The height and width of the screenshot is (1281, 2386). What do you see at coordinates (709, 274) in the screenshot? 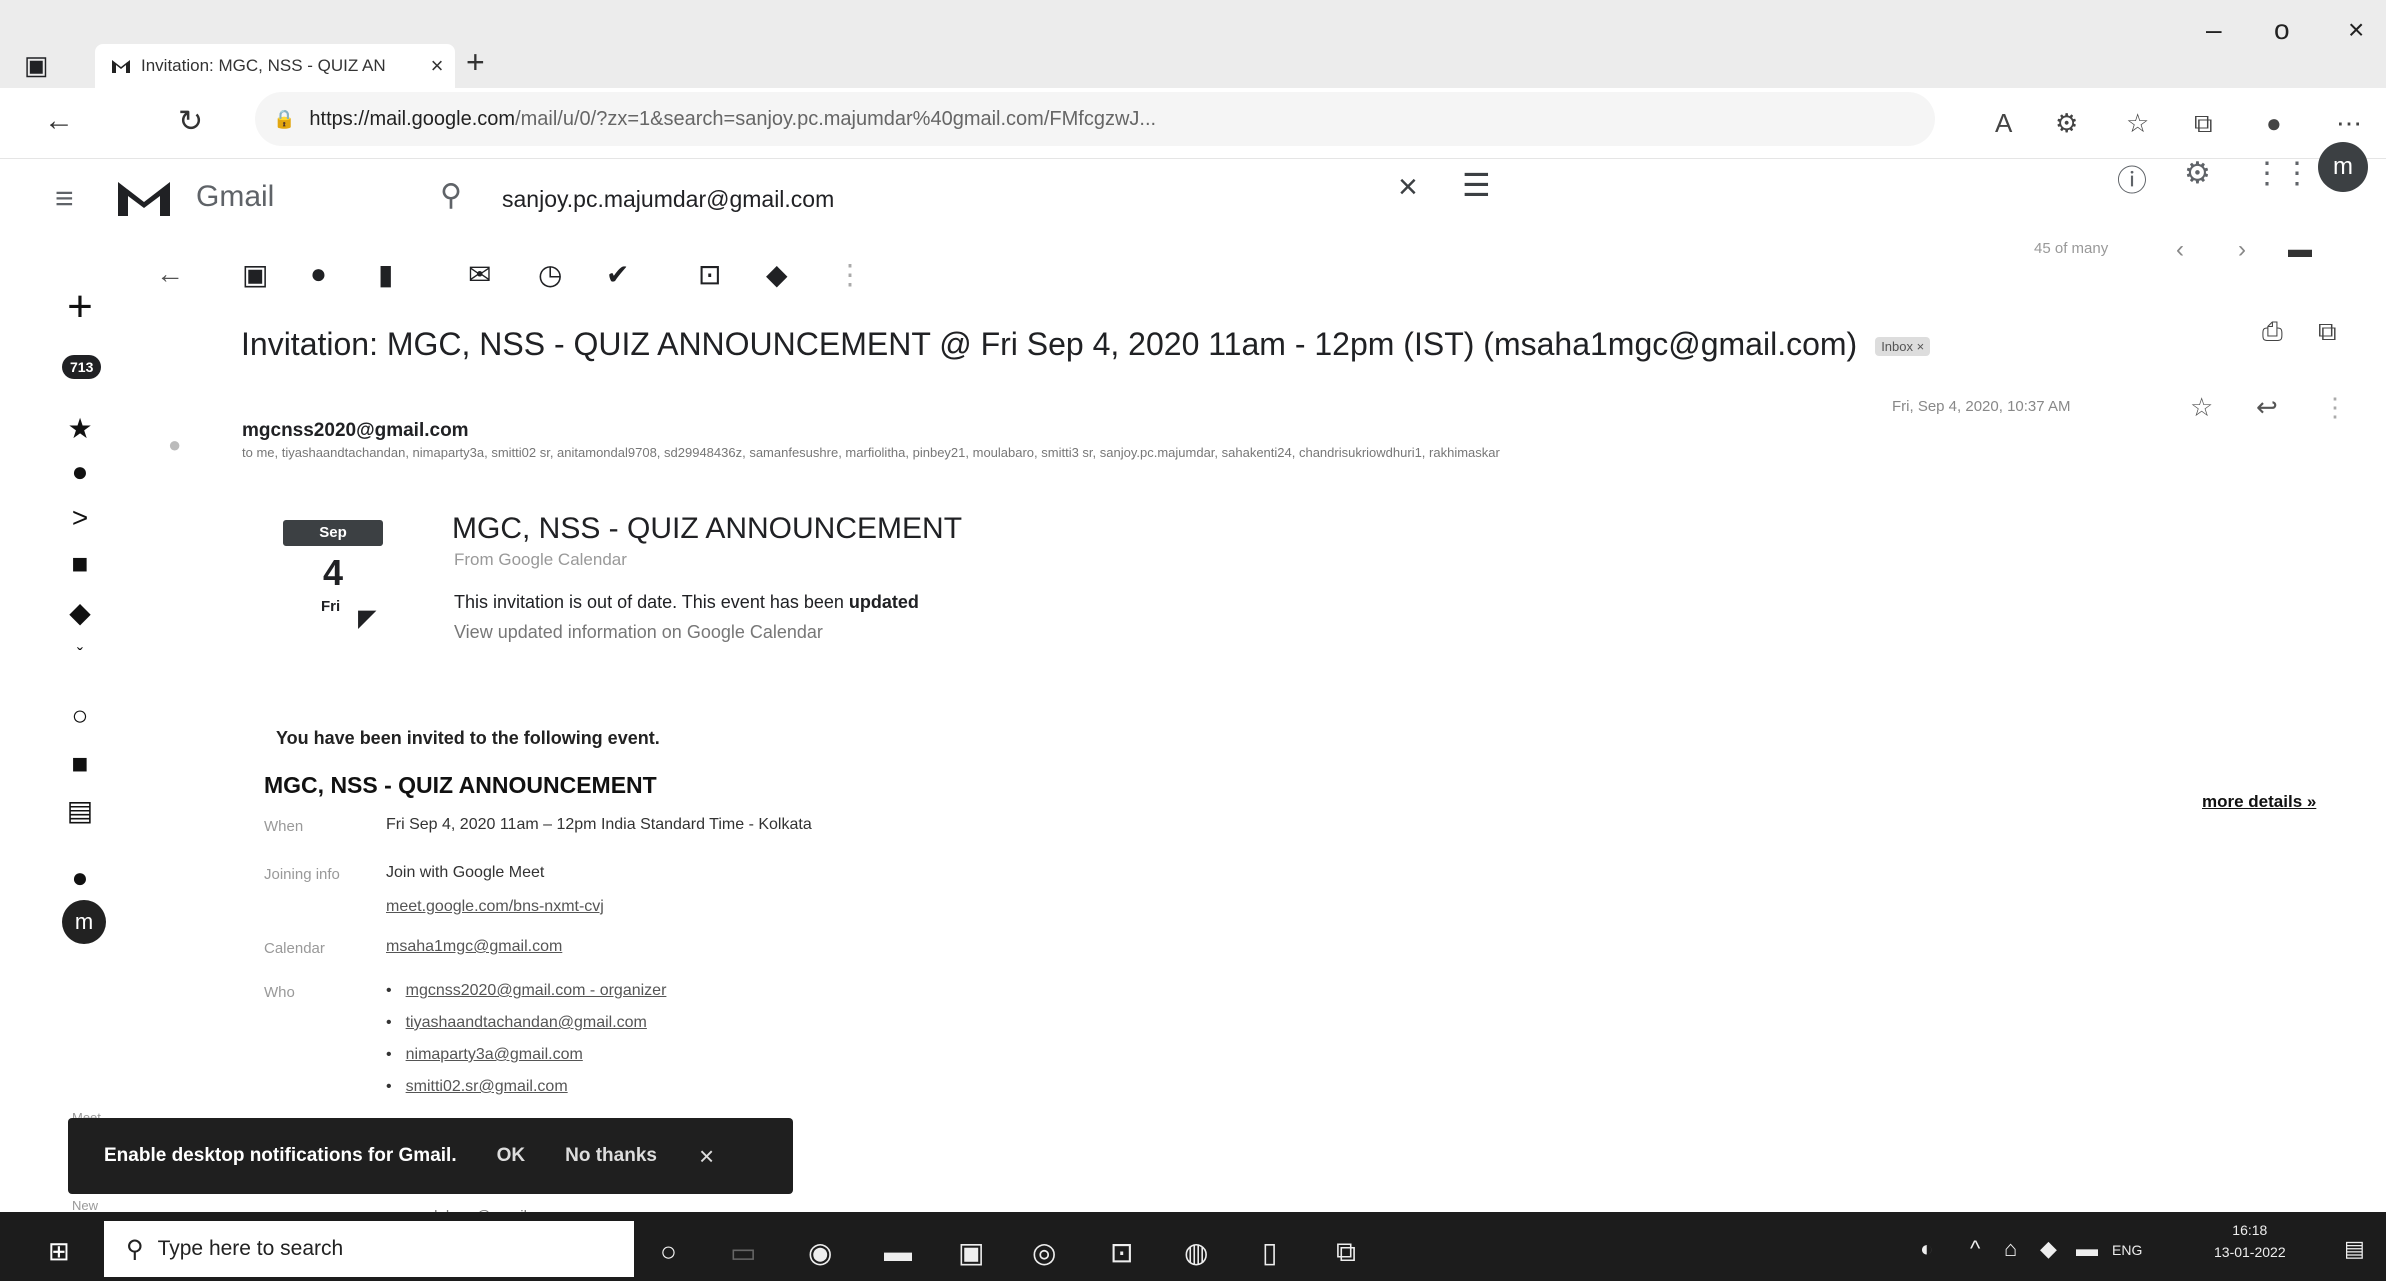
I see `move-to-icon: ⊡` at bounding box center [709, 274].